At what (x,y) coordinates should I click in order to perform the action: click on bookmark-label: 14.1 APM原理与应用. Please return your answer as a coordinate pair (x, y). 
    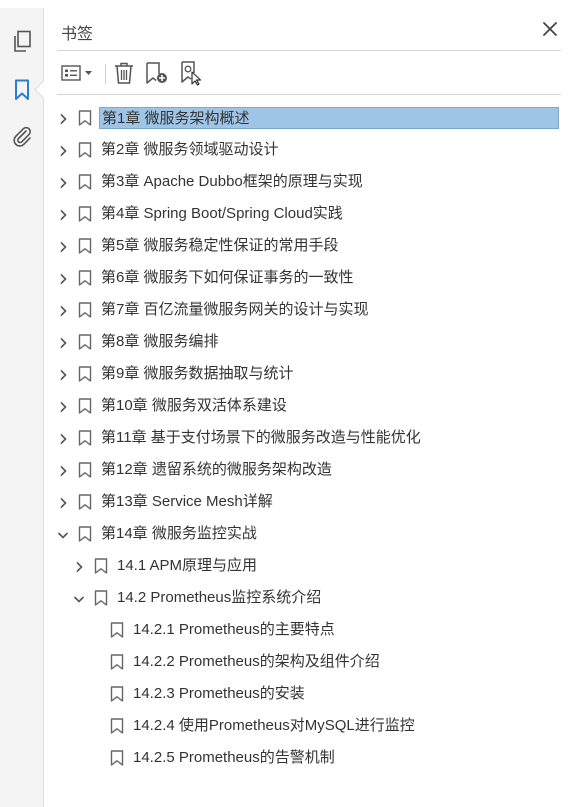
    Looking at the image, I should click on (187, 566).